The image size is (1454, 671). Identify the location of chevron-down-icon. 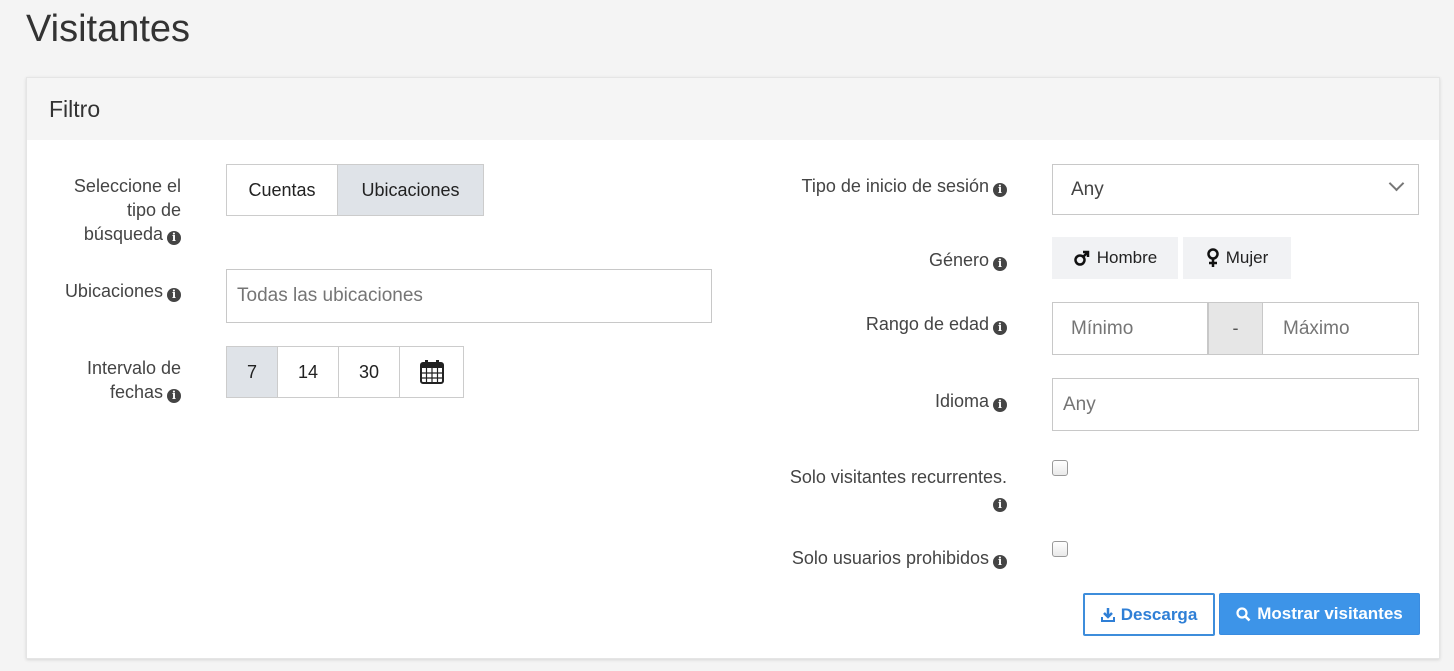
(1396, 183).